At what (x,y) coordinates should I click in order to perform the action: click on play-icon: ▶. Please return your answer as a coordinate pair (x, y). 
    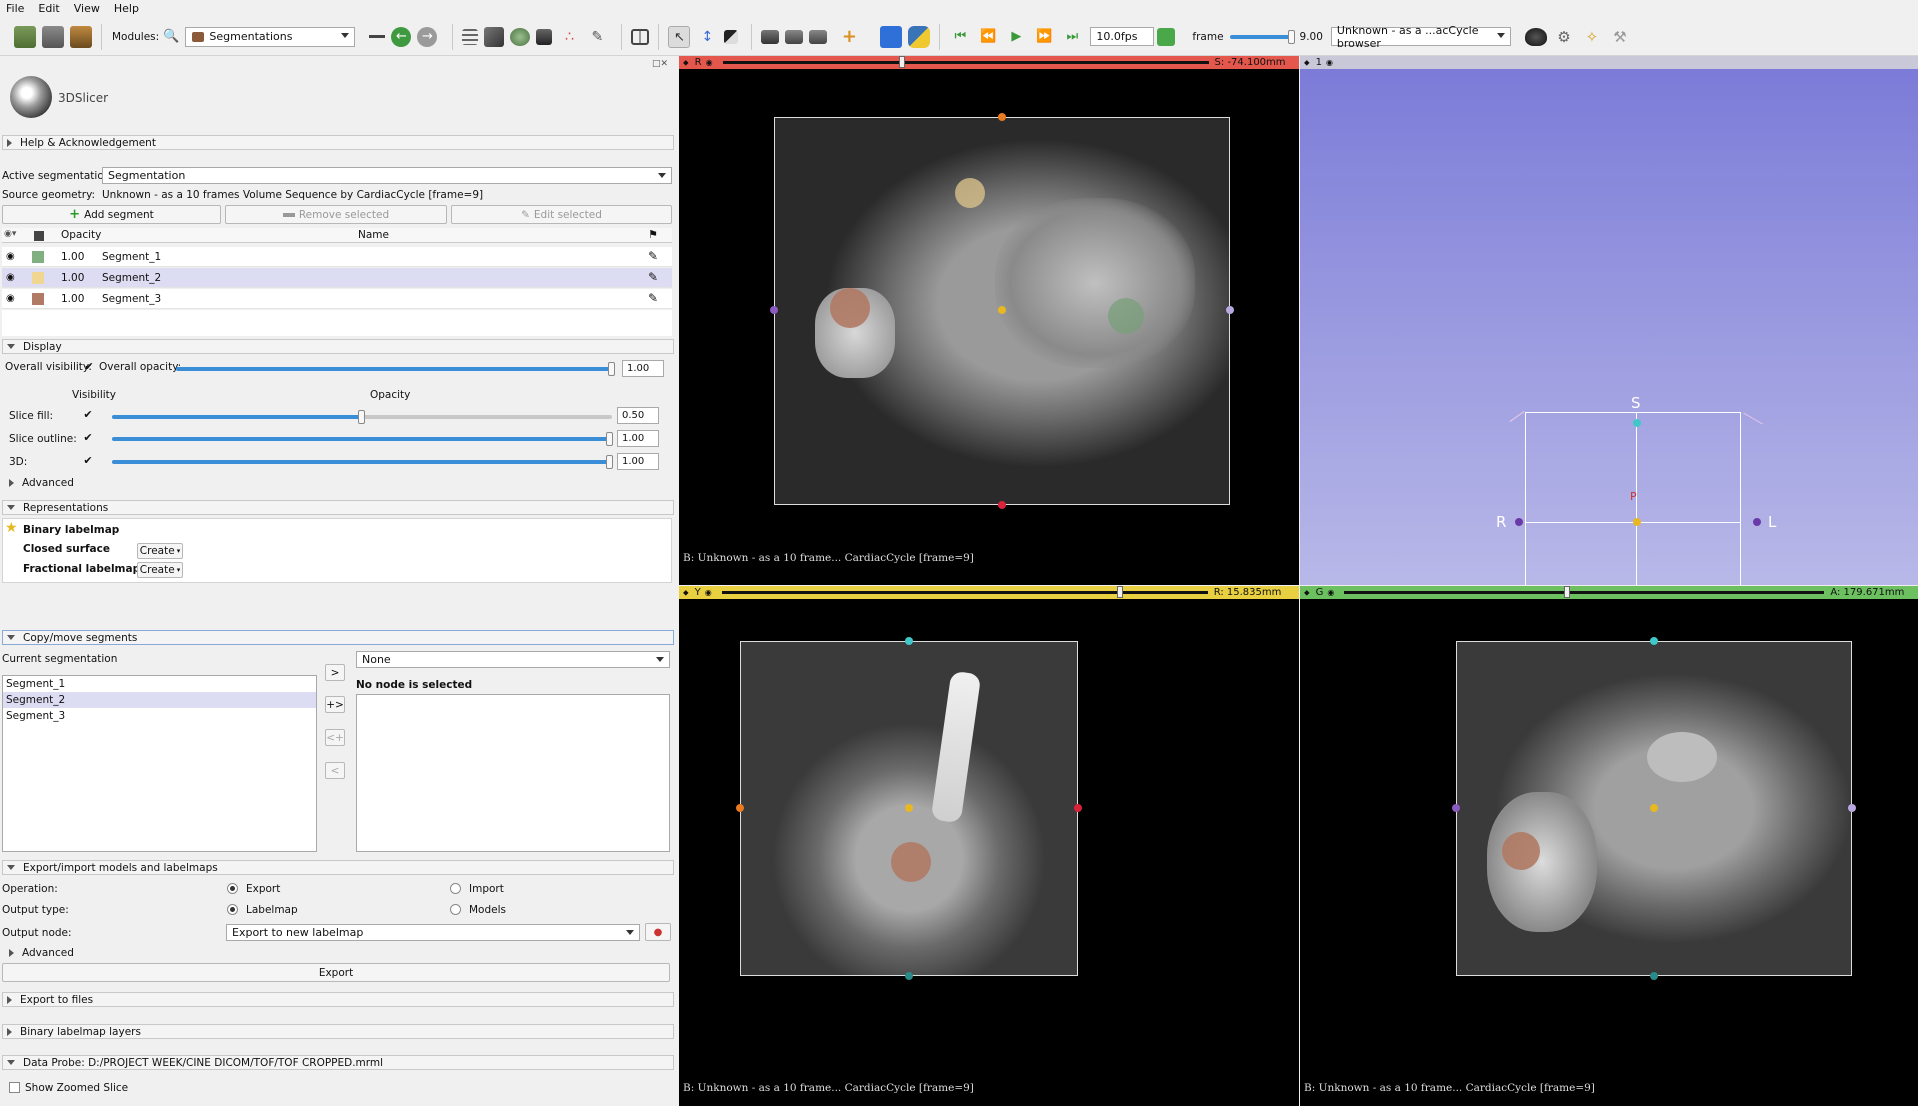
    Looking at the image, I should click on (1016, 37).